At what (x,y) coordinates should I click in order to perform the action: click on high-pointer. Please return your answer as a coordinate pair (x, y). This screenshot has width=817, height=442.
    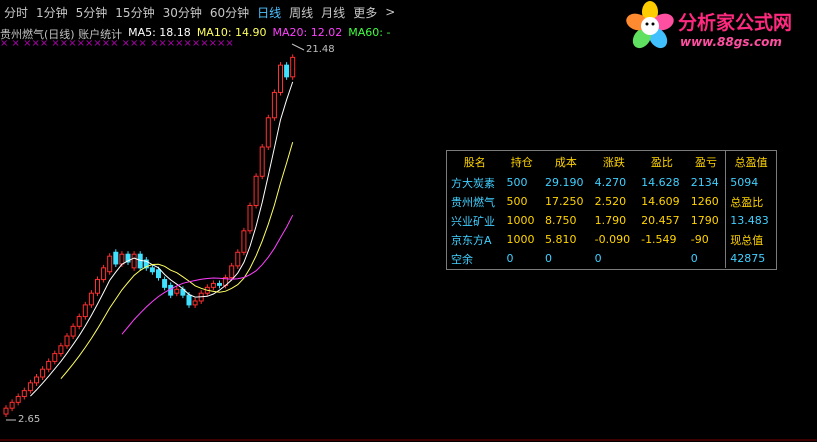
    Looking at the image, I should click on (298, 47).